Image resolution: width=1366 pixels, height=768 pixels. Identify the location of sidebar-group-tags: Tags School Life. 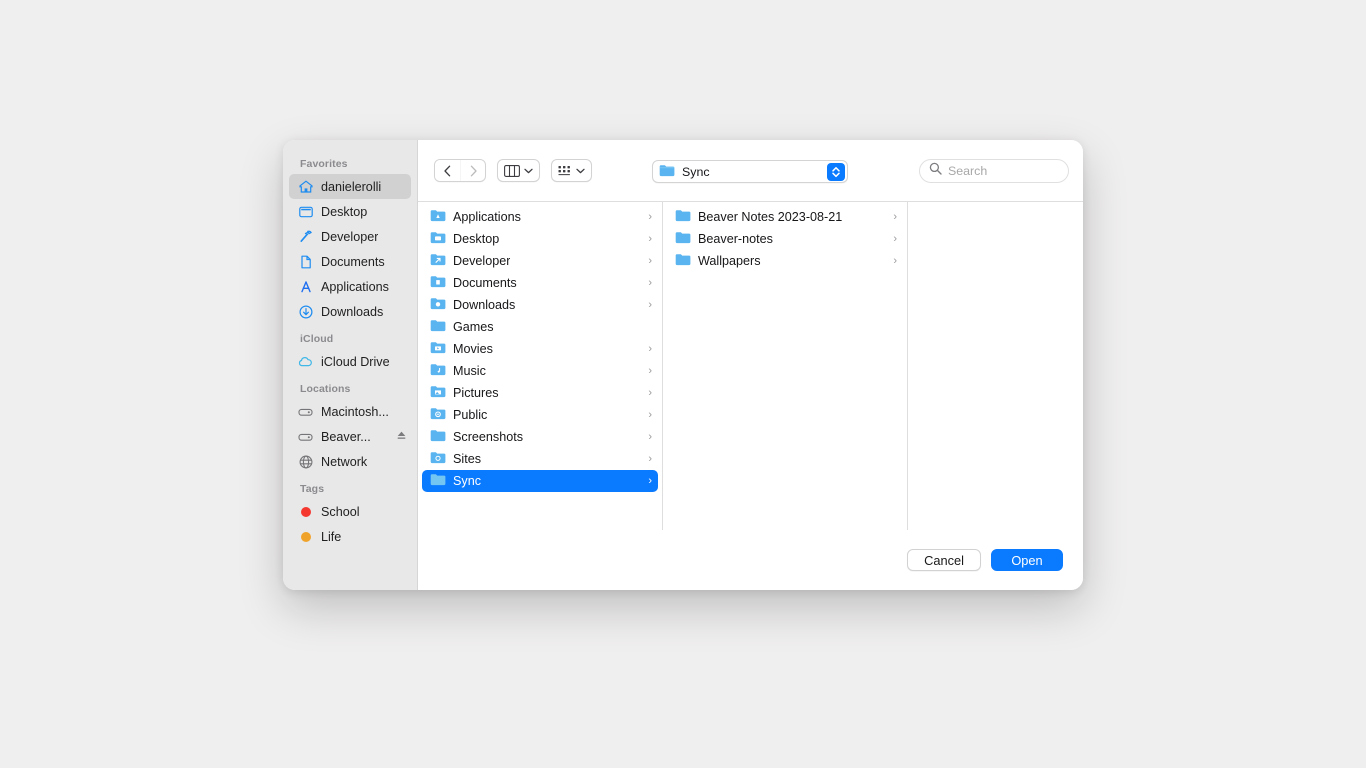
(350, 516).